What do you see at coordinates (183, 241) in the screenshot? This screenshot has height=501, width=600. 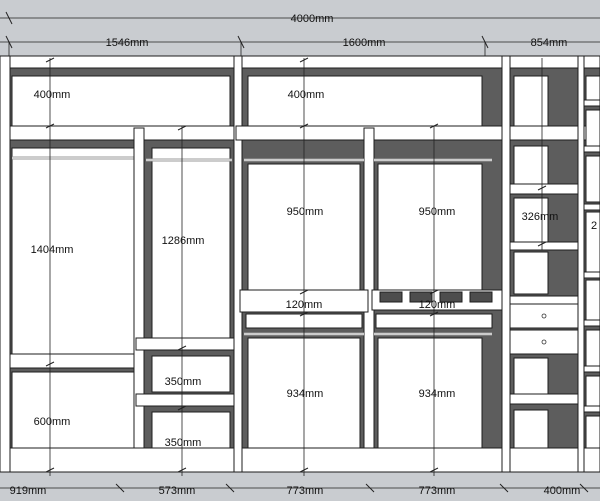 I see `hanging-height-2-label: 1286mm` at bounding box center [183, 241].